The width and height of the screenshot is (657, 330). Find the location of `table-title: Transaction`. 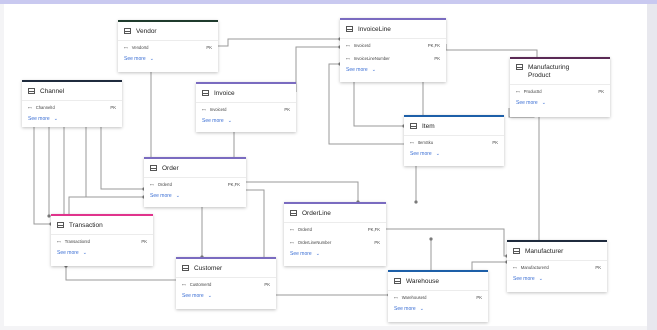

table-title: Transaction is located at coordinates (86, 225).